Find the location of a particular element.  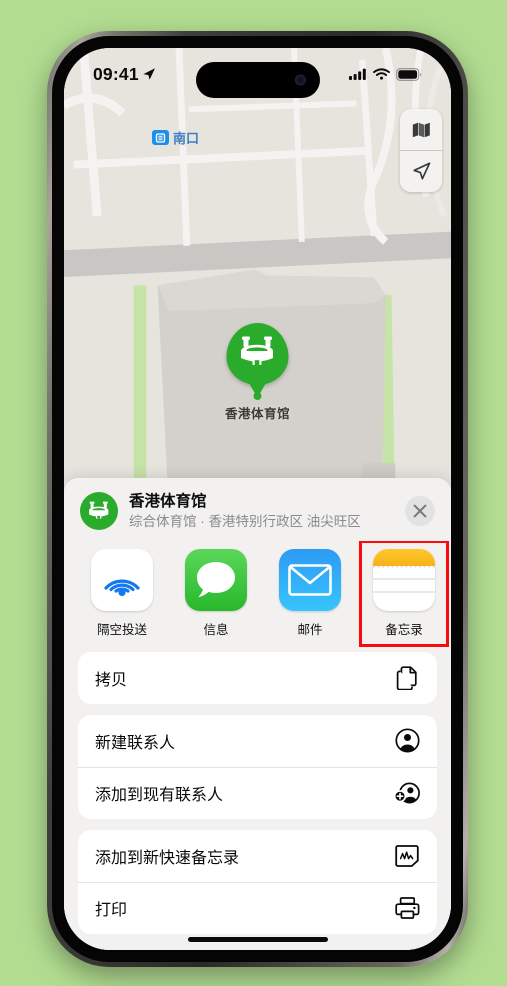

share-app-label: 备忘录 is located at coordinates (404, 629).